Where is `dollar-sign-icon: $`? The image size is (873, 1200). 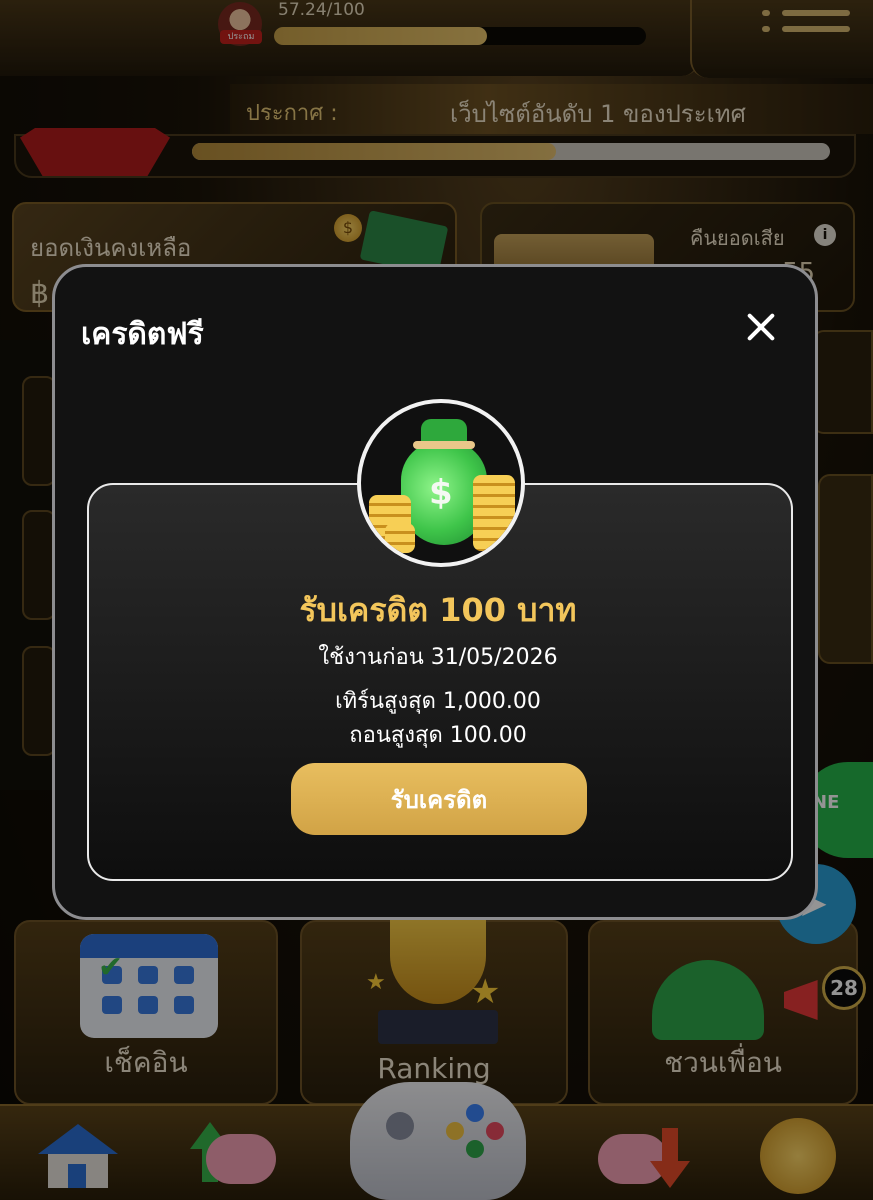 dollar-sign-icon: $ is located at coordinates (441, 493).